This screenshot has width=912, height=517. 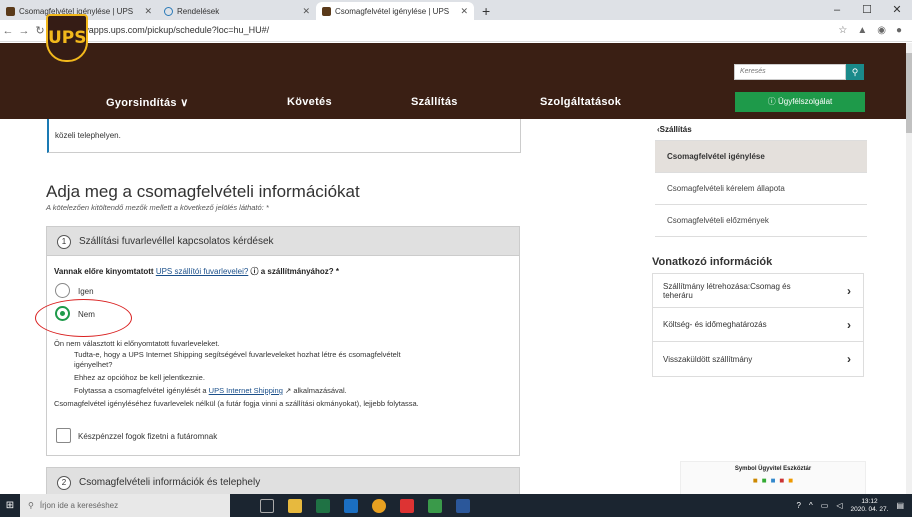 I want to click on new-tab-icon: +, so click(x=486, y=11).